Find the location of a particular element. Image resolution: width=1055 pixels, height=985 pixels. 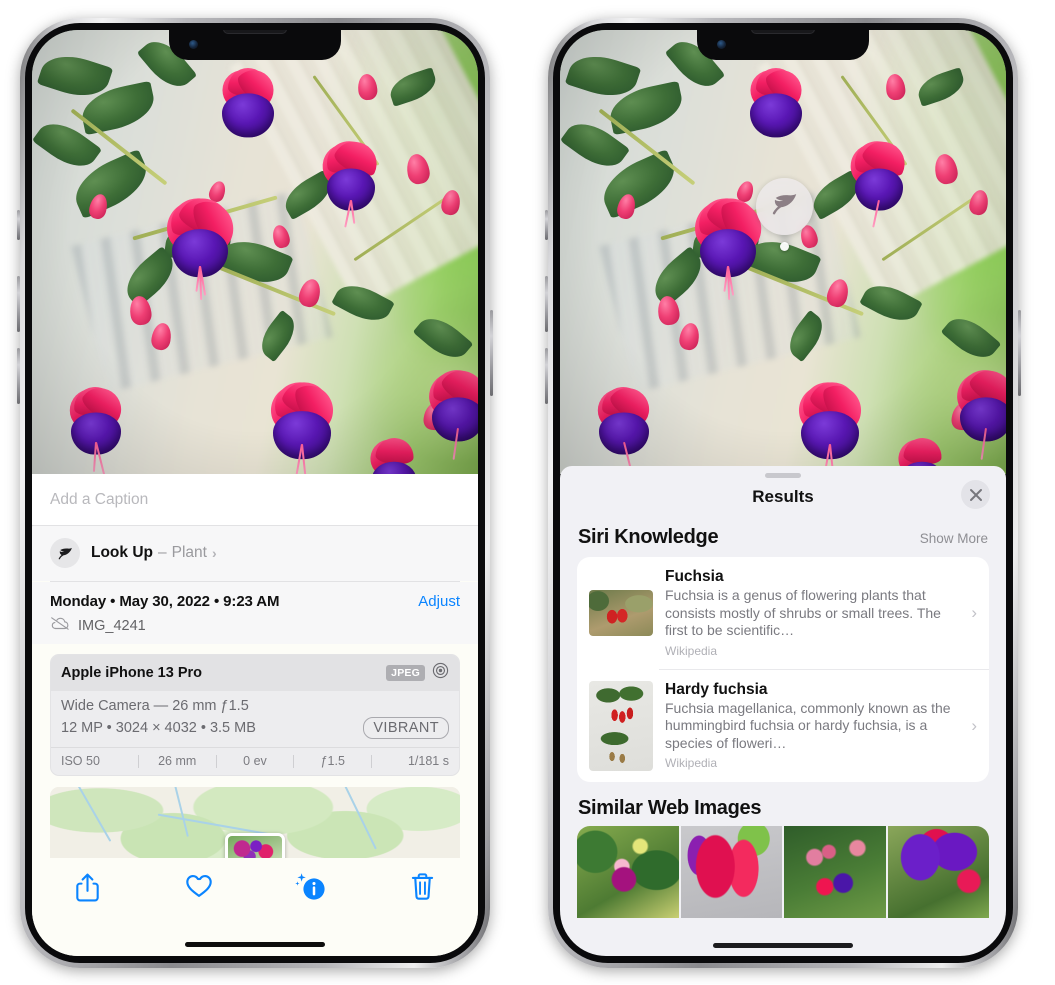

look-up-row: ✦ ✦ Look Up – Plant › is located at coordinates (255, 550).